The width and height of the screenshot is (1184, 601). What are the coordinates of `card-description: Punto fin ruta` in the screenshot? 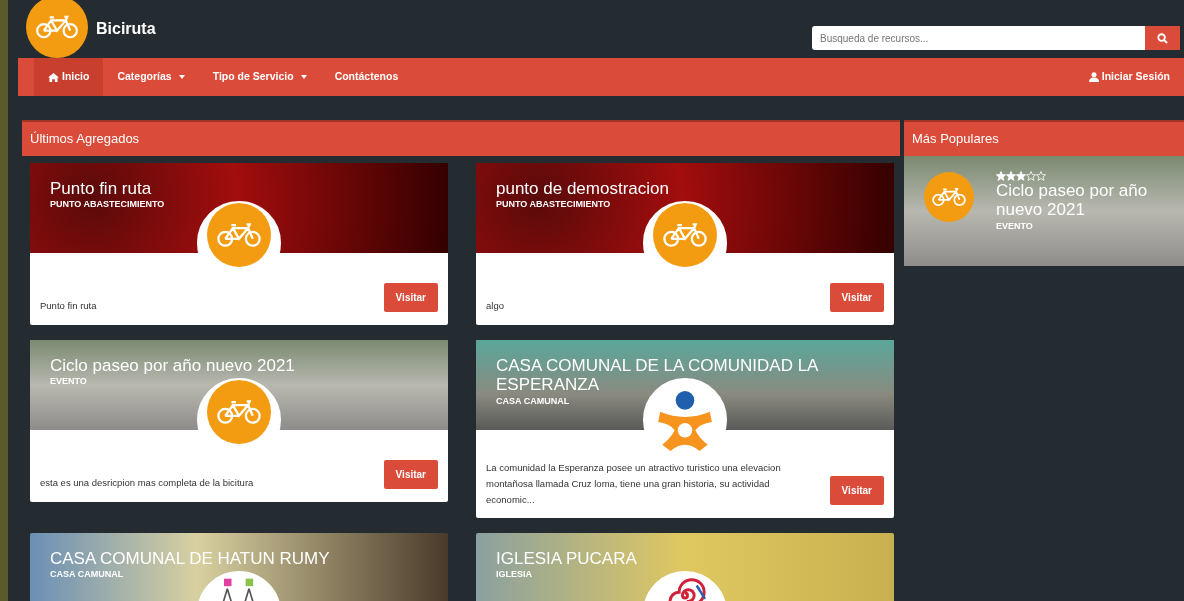 It's located at (69, 306).